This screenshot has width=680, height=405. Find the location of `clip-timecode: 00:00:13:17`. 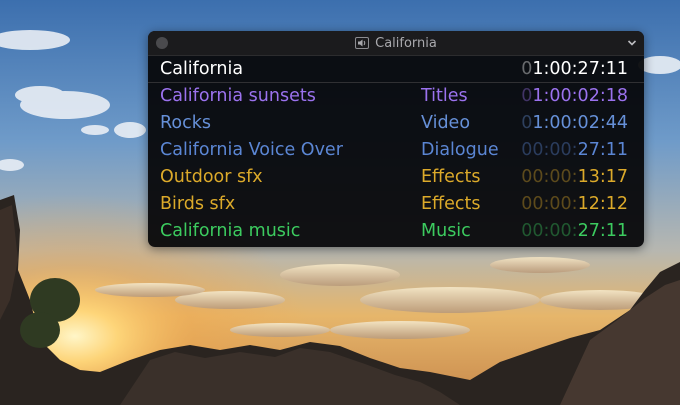

clip-timecode: 00:00:13:17 is located at coordinates (574, 177).